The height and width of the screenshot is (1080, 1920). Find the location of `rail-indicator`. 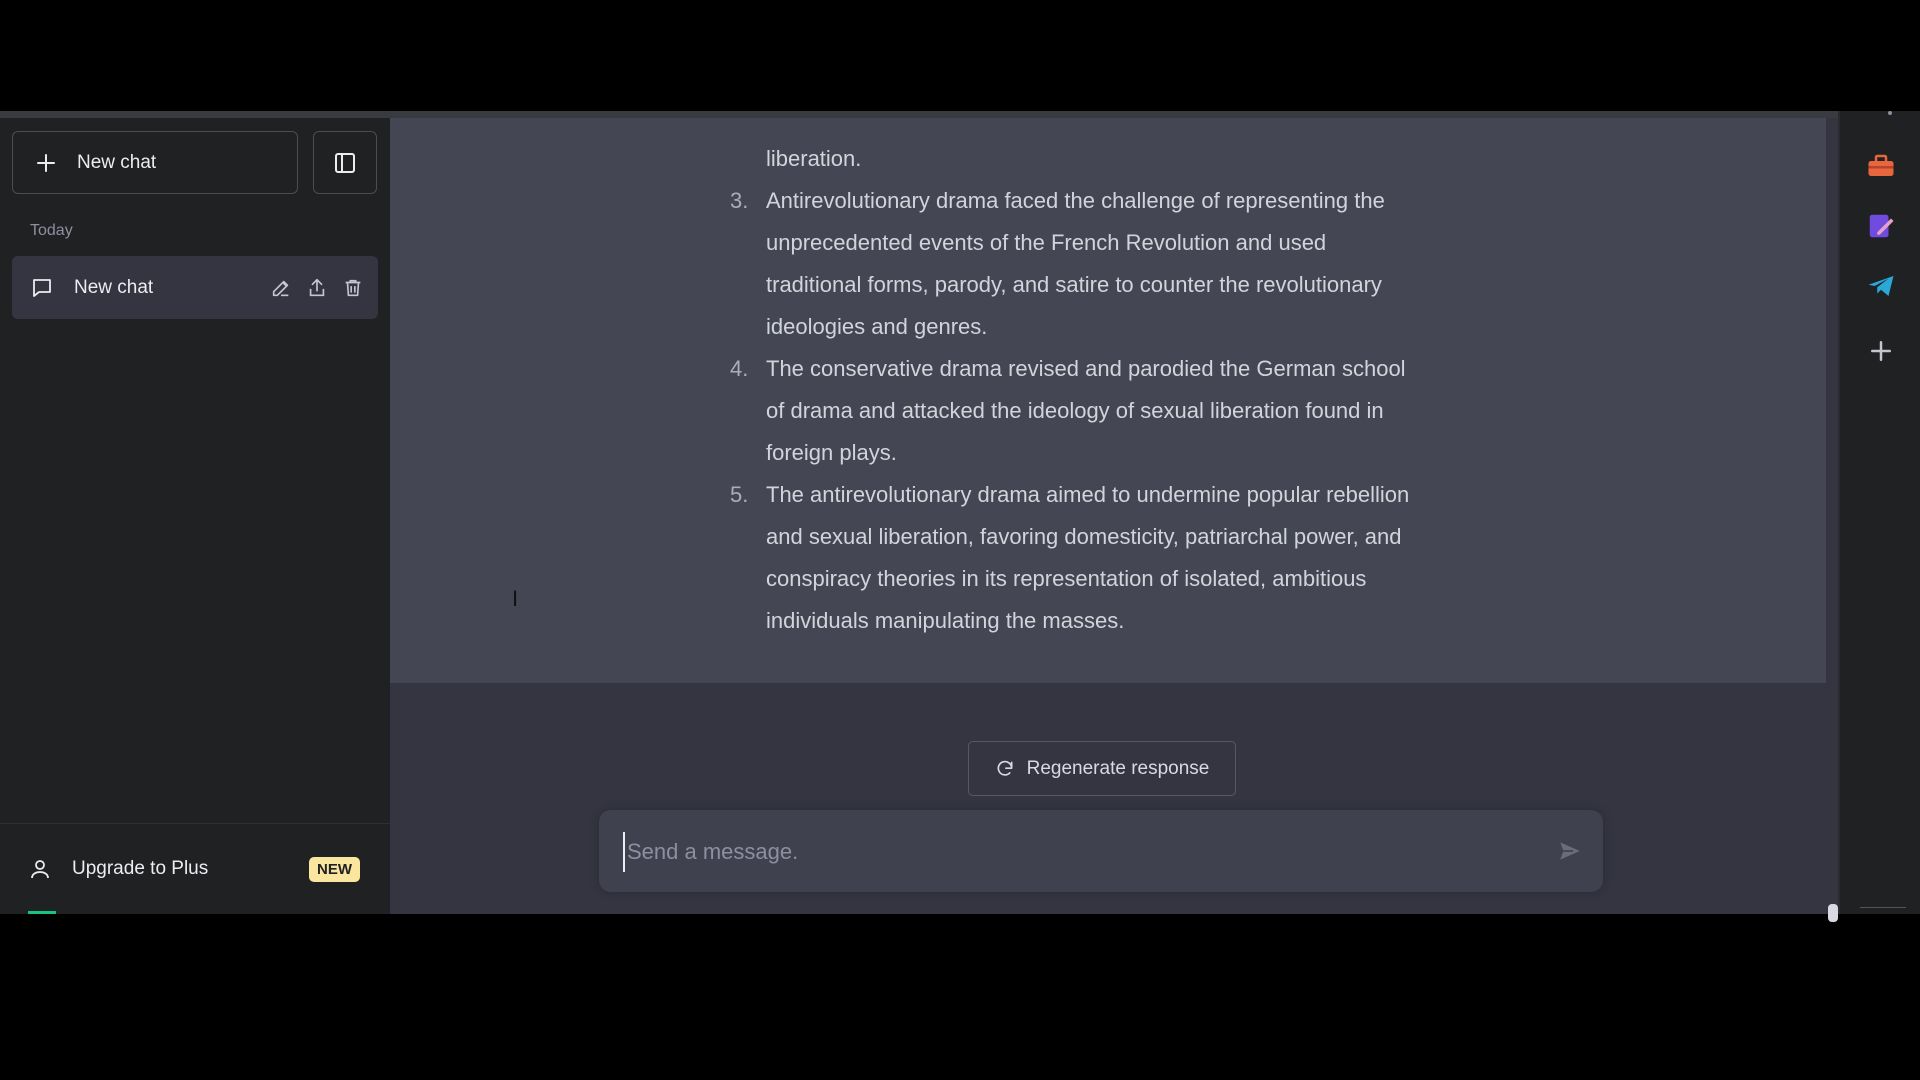

rail-indicator is located at coordinates (1890, 113).